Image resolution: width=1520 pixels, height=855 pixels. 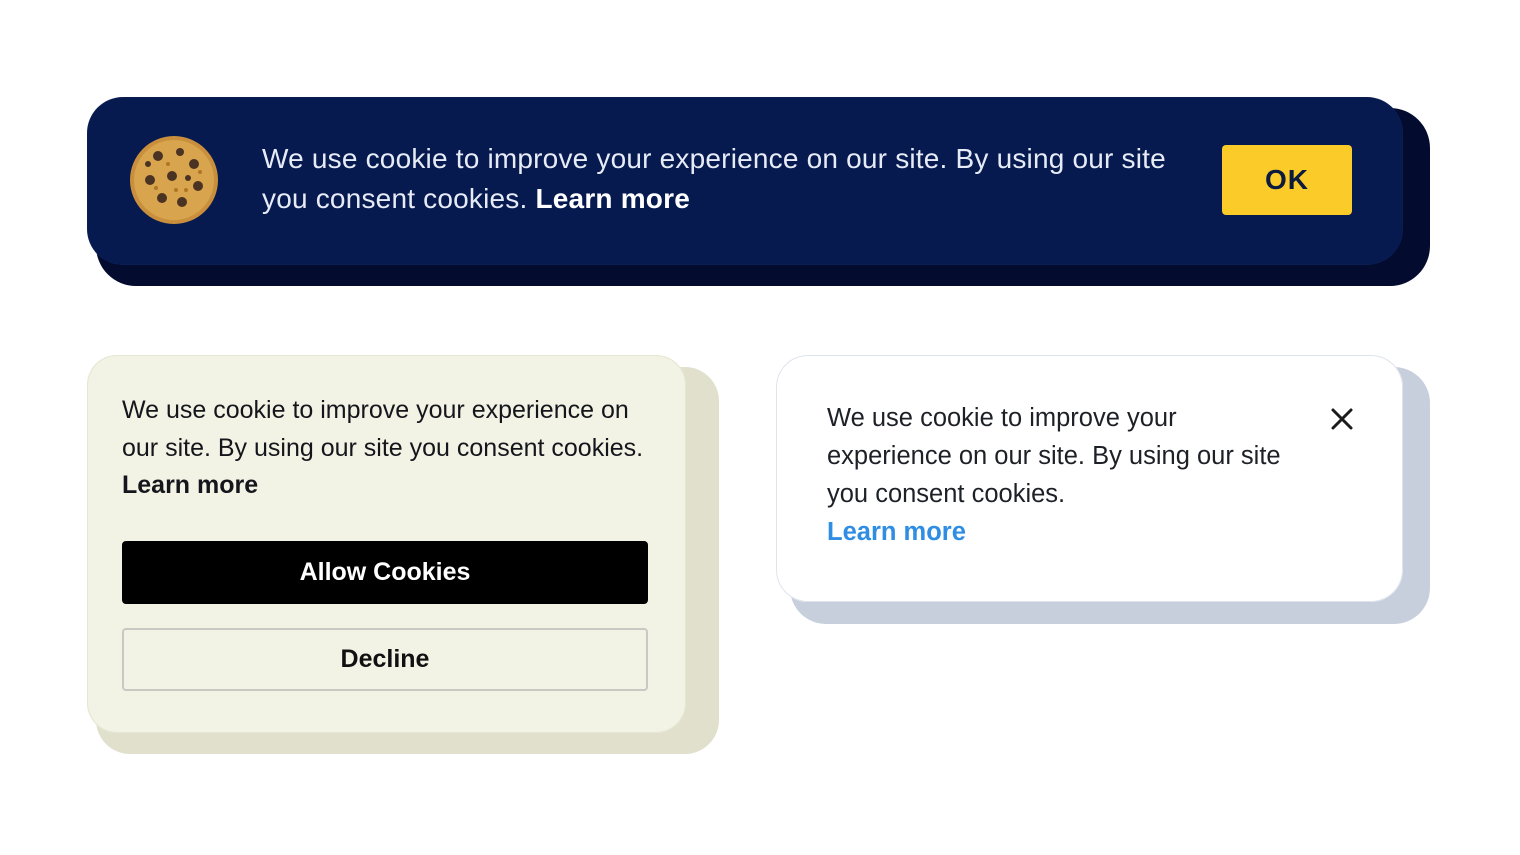 What do you see at coordinates (174, 180) in the screenshot?
I see `cookie-icon` at bounding box center [174, 180].